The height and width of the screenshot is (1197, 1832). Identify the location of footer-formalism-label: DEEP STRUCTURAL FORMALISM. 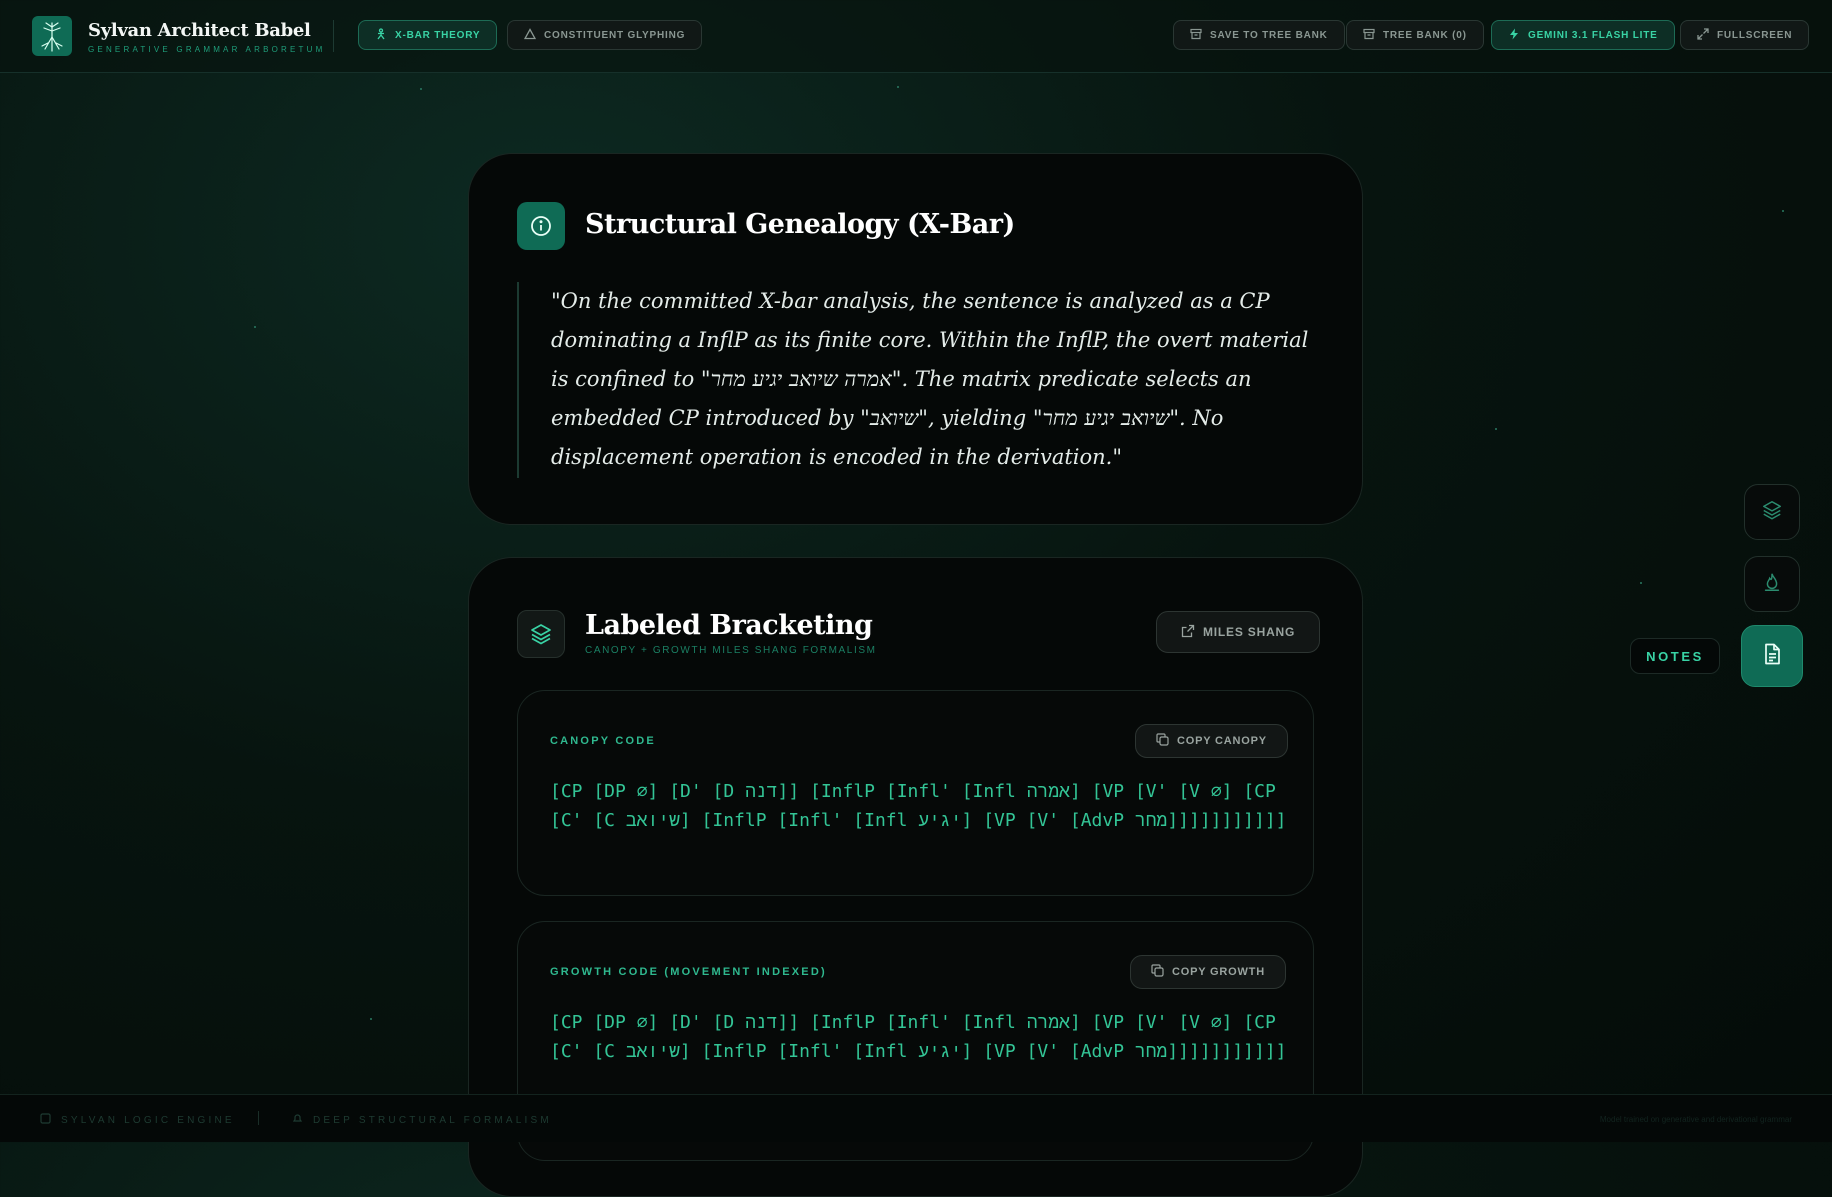
(432, 1120).